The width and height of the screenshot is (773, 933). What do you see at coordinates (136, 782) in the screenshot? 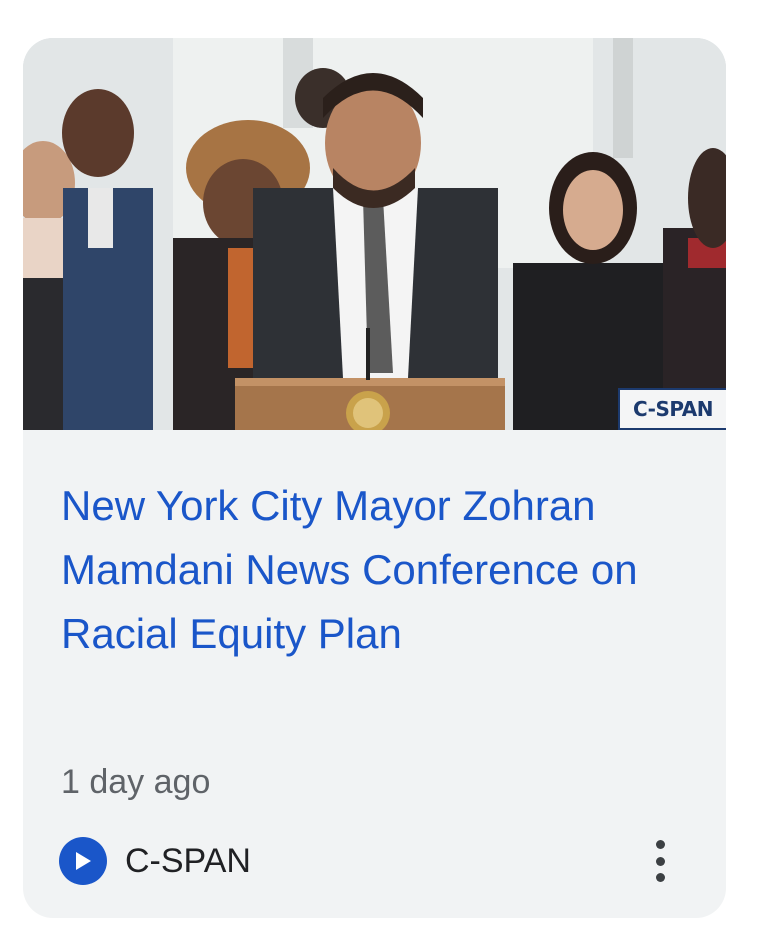
I see `time-ago: 1 day ago` at bounding box center [136, 782].